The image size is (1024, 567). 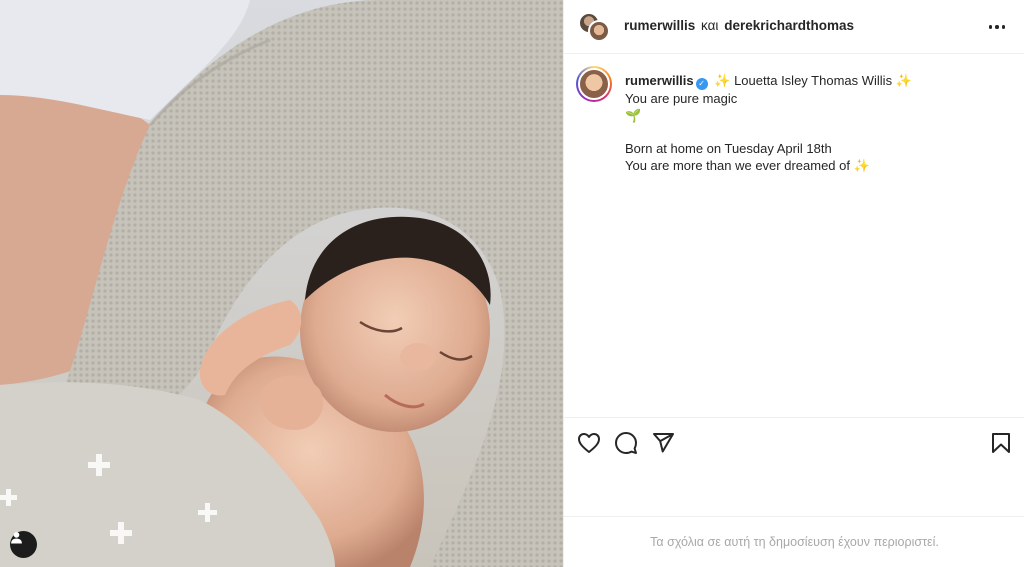 I want to click on sprout-emoji: 🌱, so click(x=633, y=115).